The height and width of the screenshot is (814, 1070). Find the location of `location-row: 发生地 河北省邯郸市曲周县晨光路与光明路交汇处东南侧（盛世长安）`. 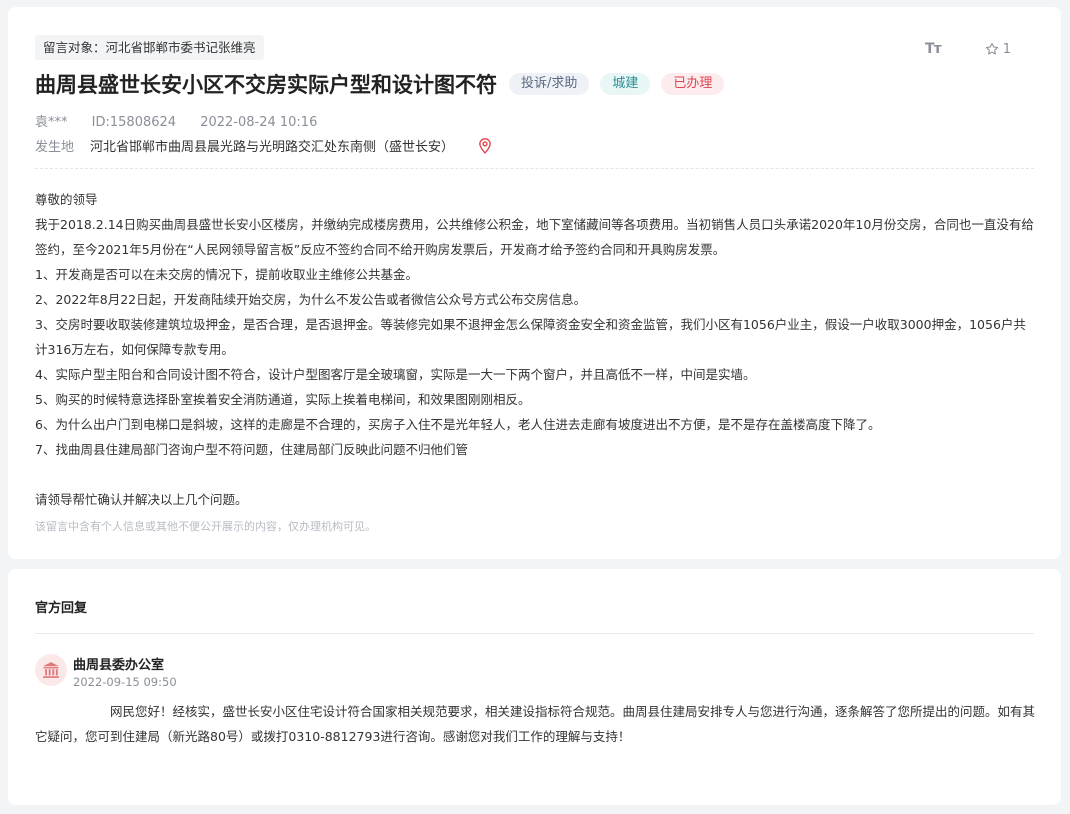

location-row: 发生地 河北省邯郸市曲周县晨光路与光明路交汇处东南侧（盛世长安） is located at coordinates (263, 145).